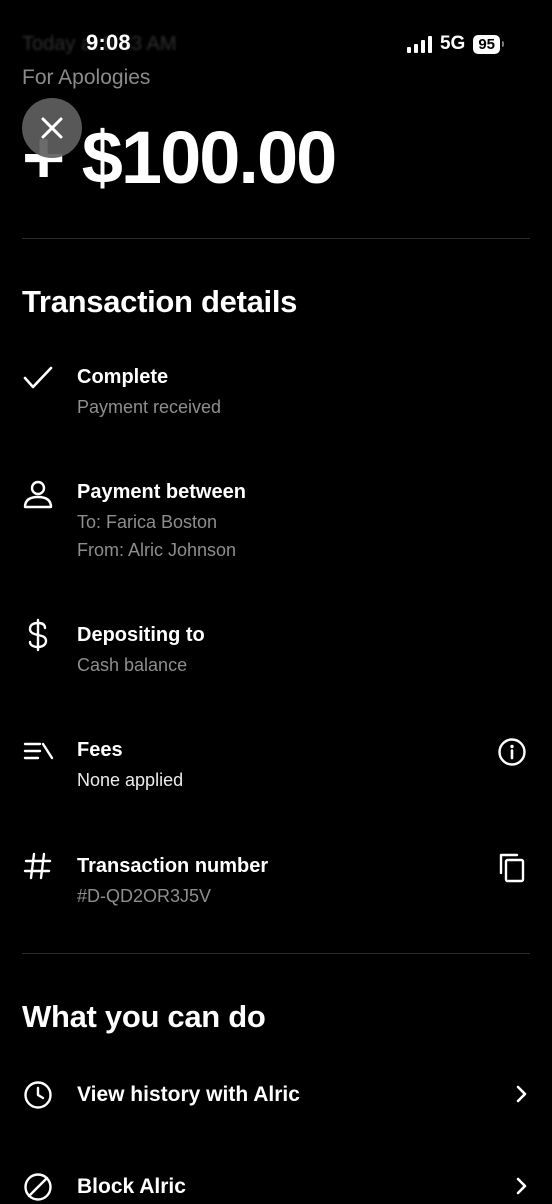  What do you see at coordinates (512, 867) in the screenshot?
I see `copy-icon` at bounding box center [512, 867].